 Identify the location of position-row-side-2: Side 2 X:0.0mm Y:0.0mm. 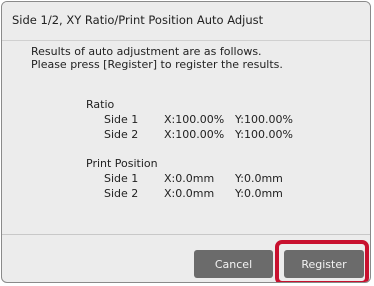
(184, 193).